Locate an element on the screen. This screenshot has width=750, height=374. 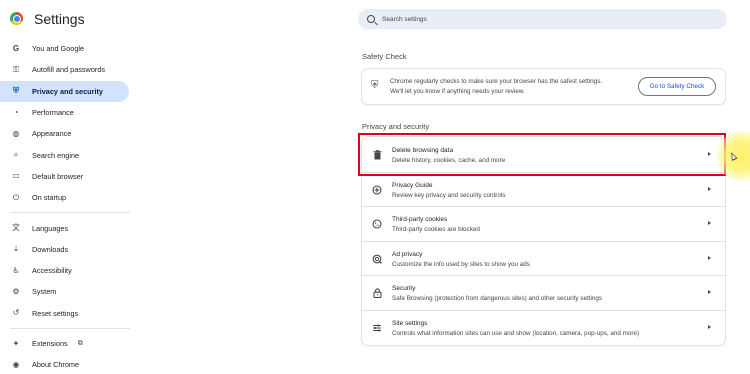
sidebar-item-you-and-google: G You and Google is located at coordinates (64, 48).